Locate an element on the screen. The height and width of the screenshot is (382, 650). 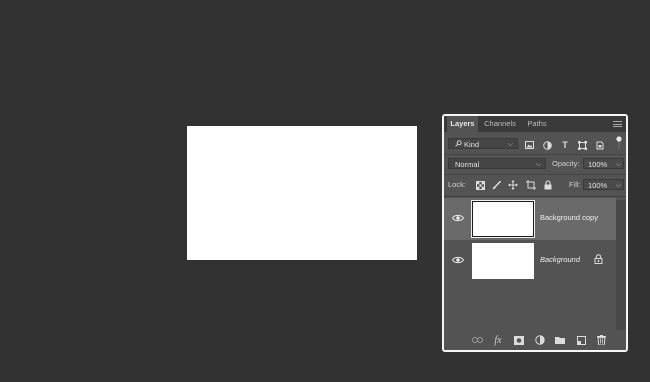
tab-layers: Layers is located at coordinates (462, 124).